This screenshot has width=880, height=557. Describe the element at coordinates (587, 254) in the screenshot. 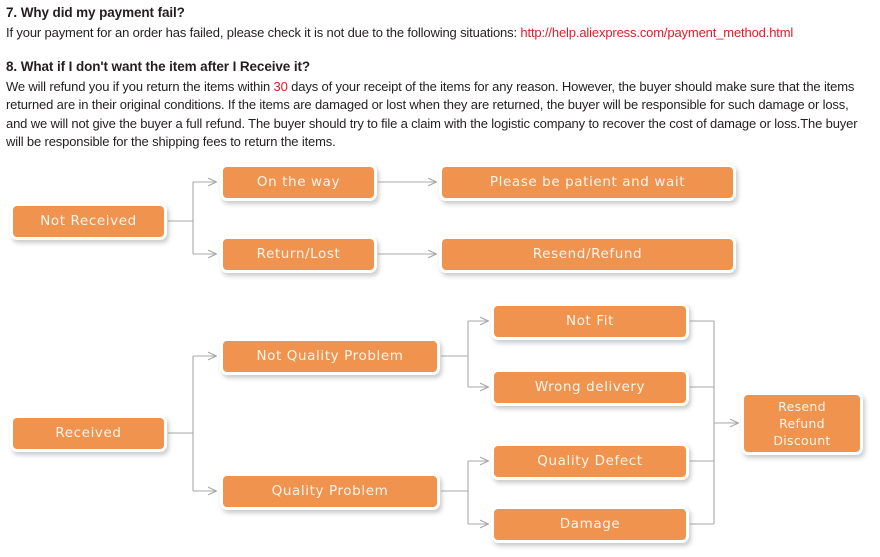

I see `node-resend-refund: Resend/Refund` at that location.